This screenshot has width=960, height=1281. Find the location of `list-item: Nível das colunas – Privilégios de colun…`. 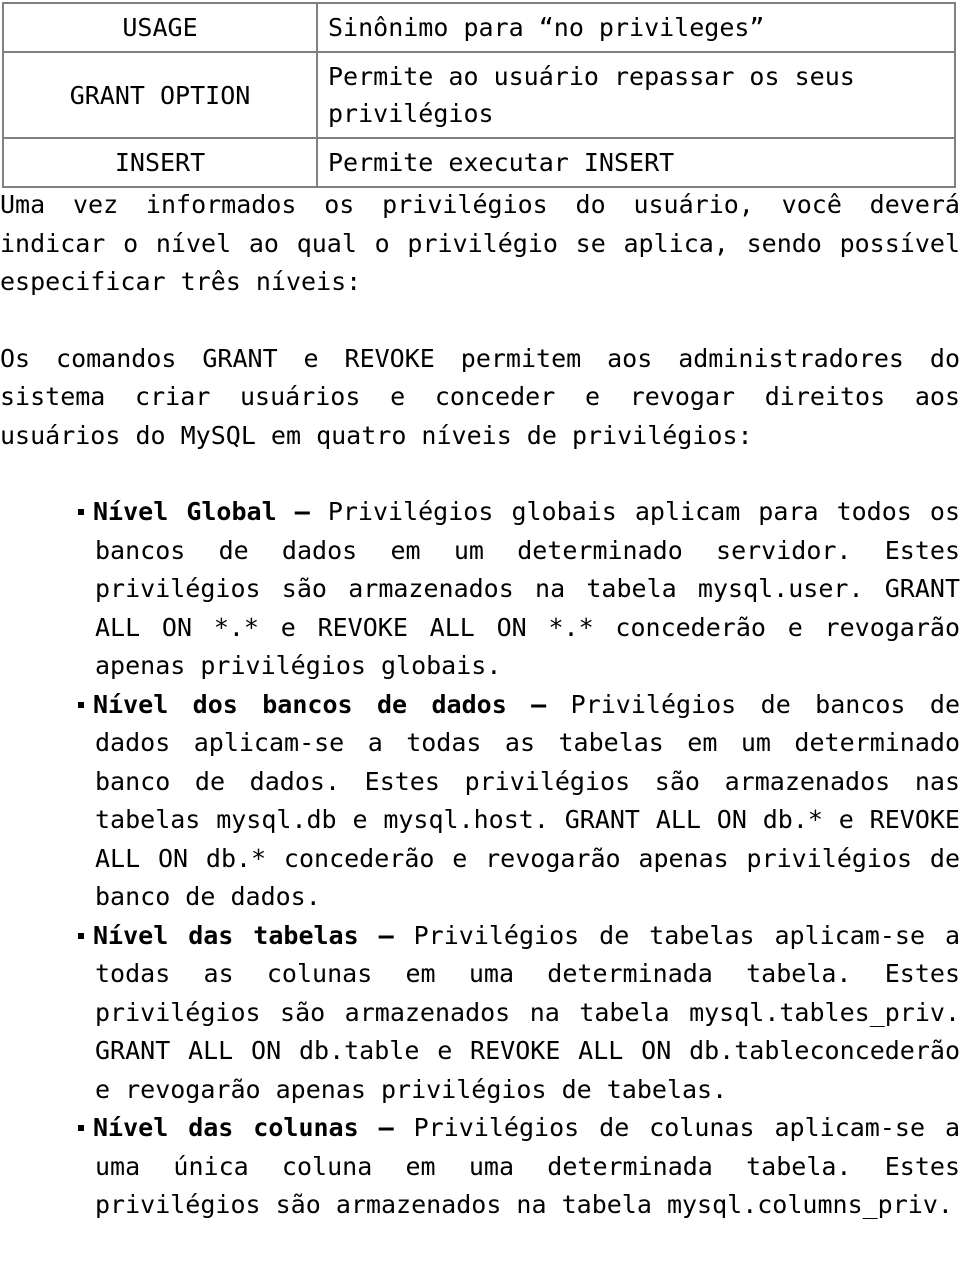

list-item: Nível das colunas – Privilégios de colun… is located at coordinates (480, 1167).